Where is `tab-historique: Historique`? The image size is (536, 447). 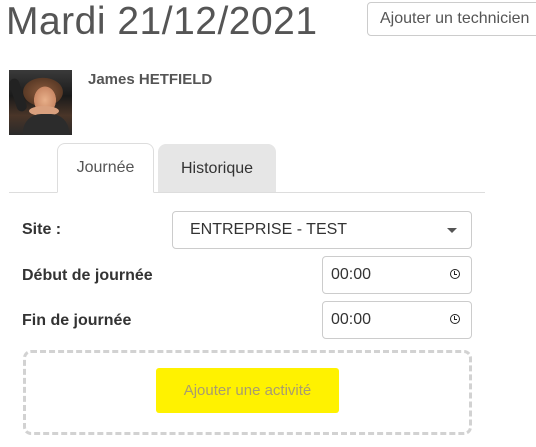
tab-historique: Historique is located at coordinates (217, 168).